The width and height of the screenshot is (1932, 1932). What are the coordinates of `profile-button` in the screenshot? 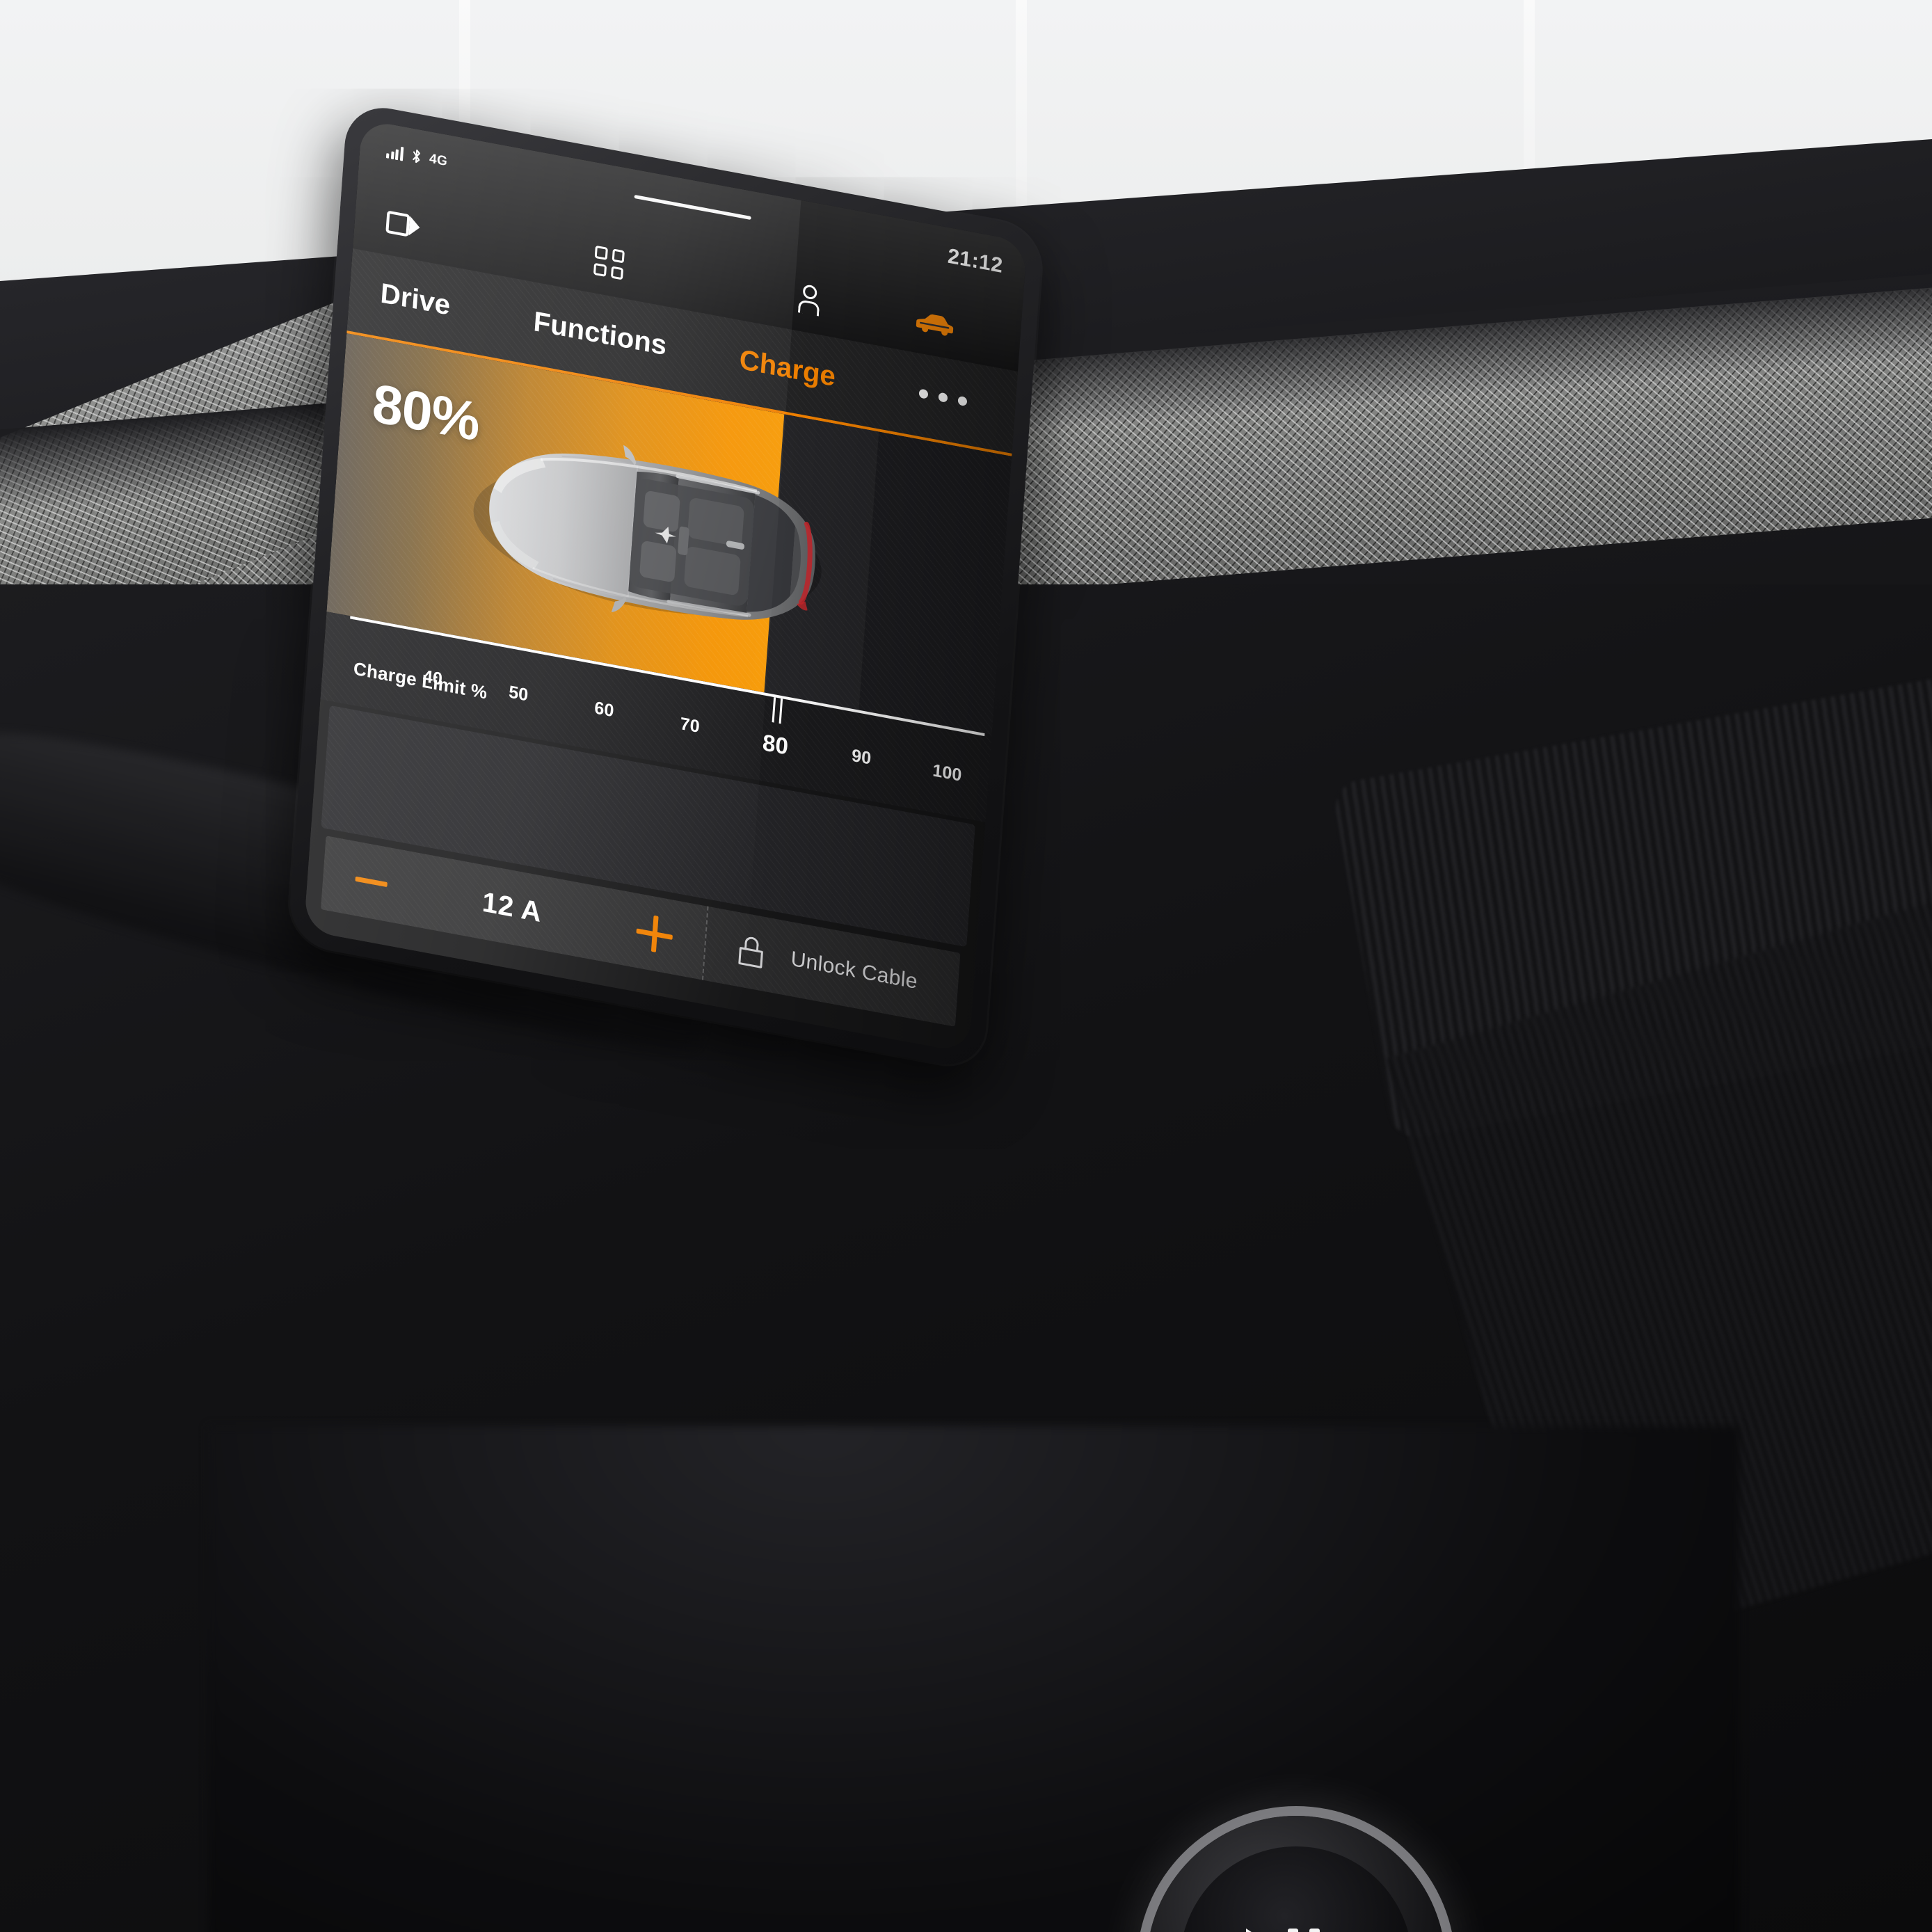 It's located at (810, 300).